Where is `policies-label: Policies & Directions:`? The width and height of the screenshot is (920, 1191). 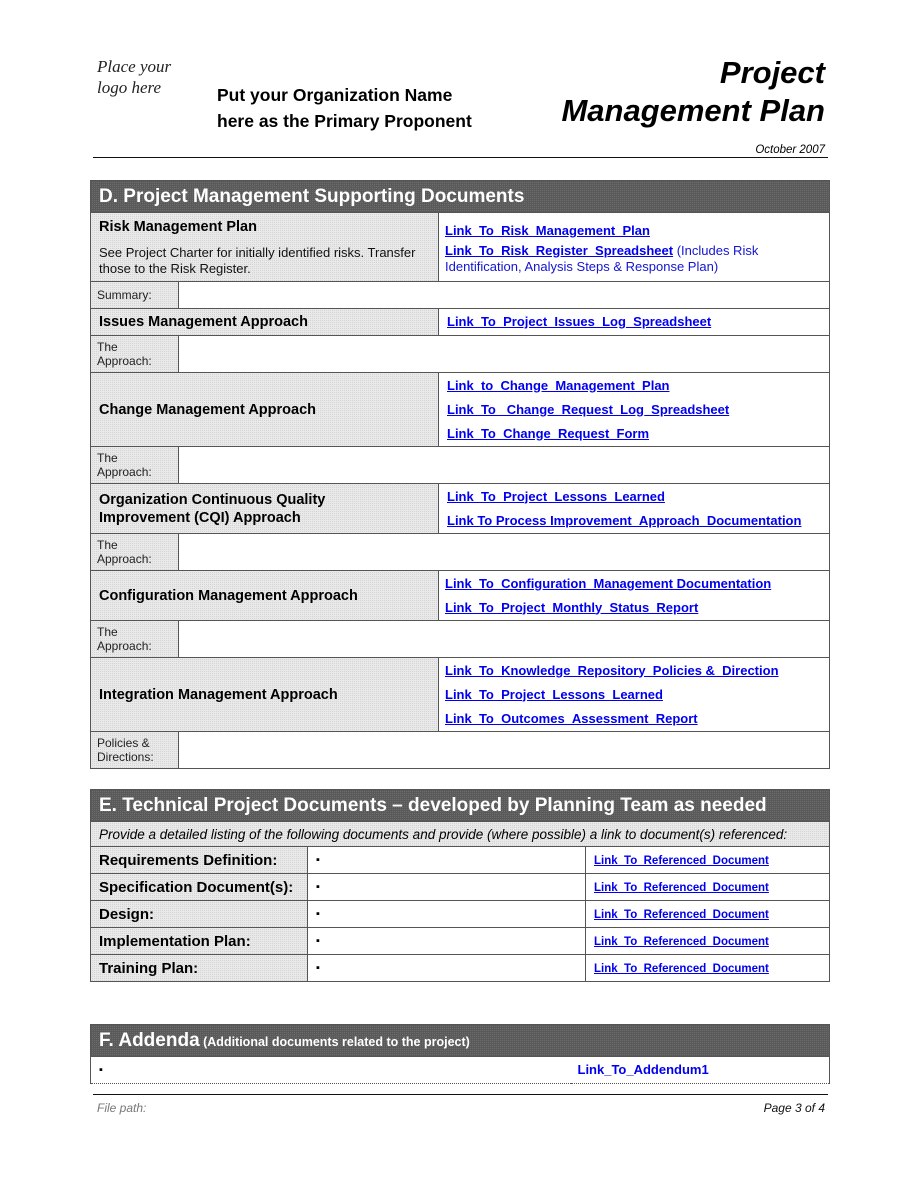
policies-label: Policies & Directions: is located at coordinates (134, 750).